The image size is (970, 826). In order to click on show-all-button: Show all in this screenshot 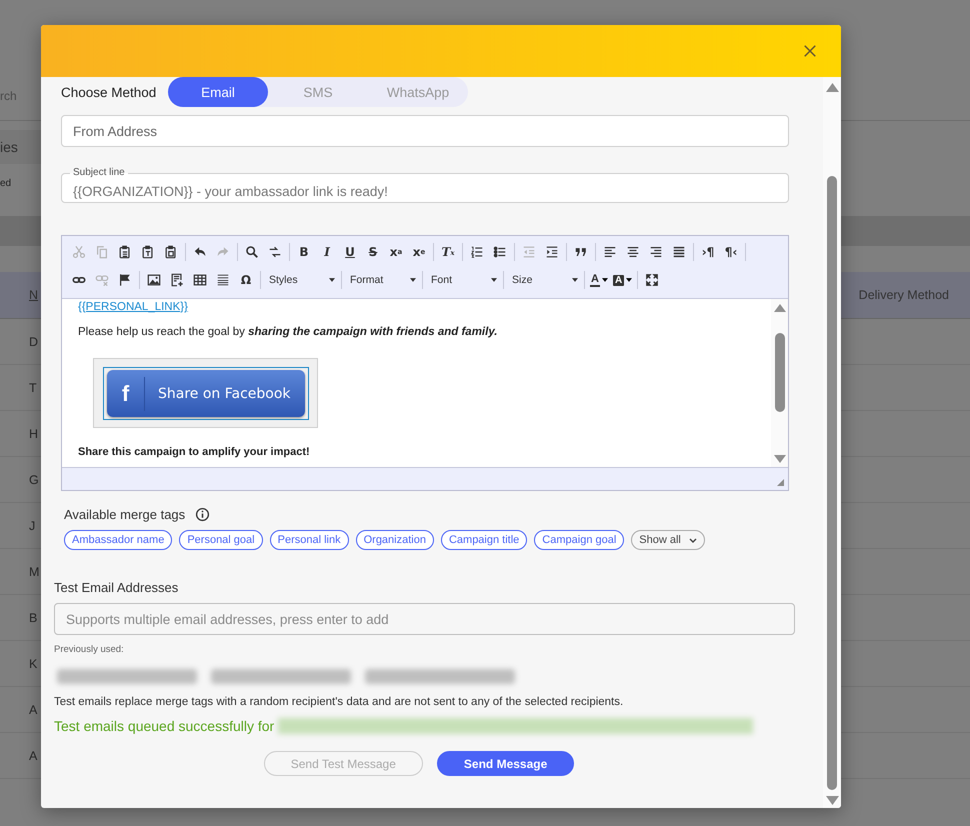, I will do `click(668, 540)`.